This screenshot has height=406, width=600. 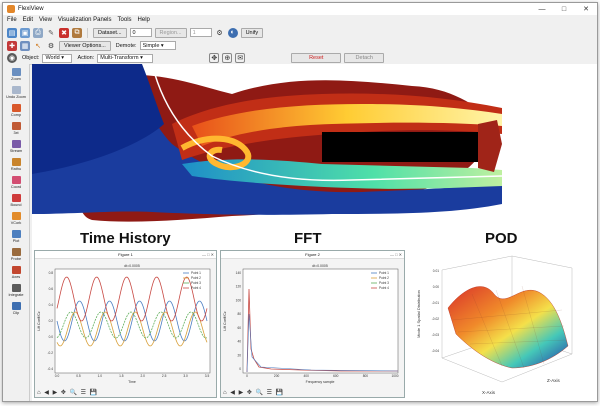 What do you see at coordinates (364, 58) in the screenshot?
I see `detach-button: Detach` at bounding box center [364, 58].